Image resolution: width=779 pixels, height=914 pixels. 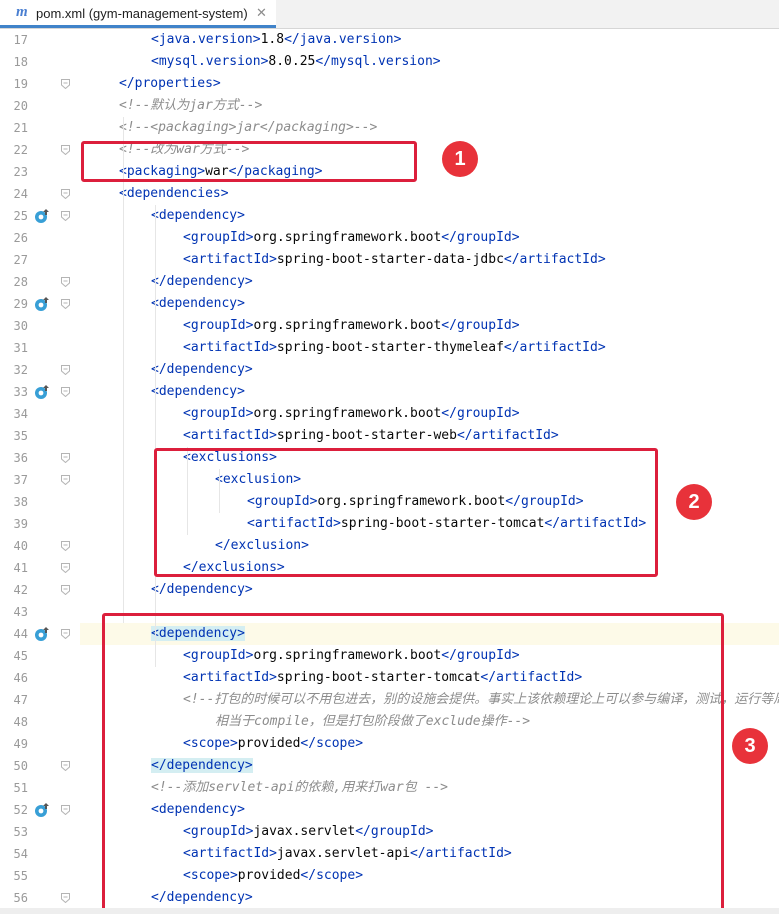 I want to click on line-number: 33, so click(x=20, y=392).